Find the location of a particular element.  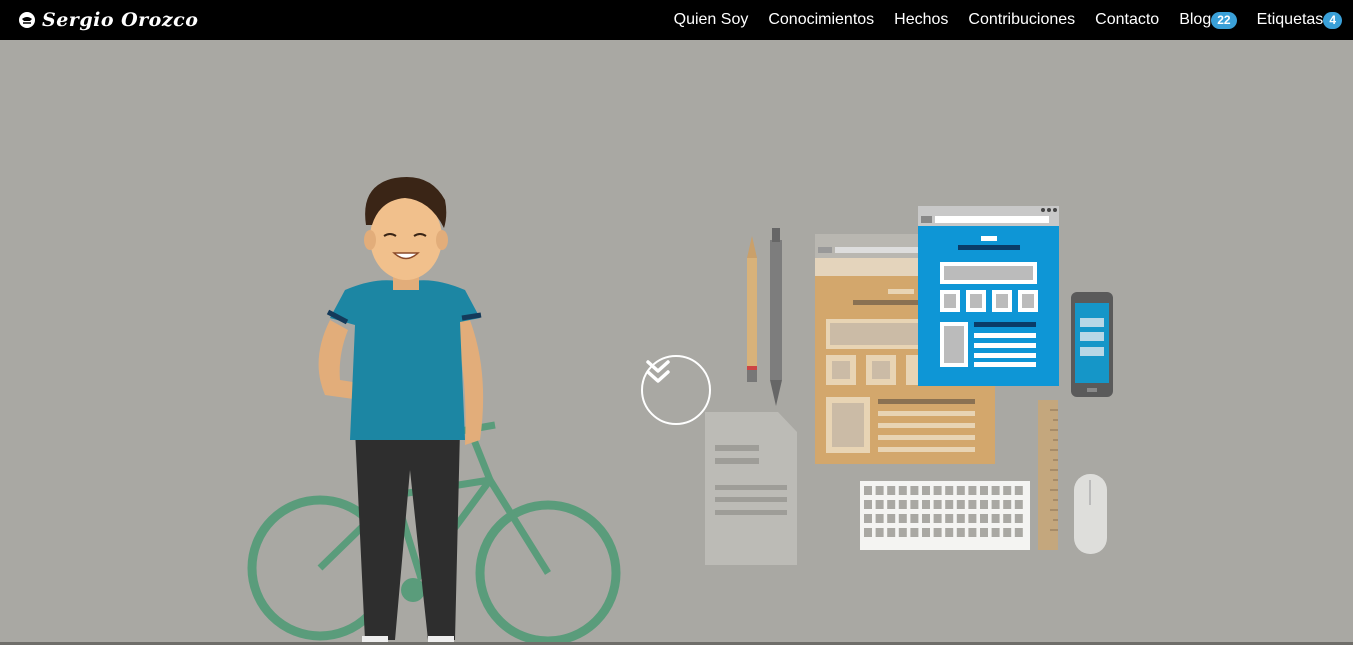

paper-sheet-illustration is located at coordinates (751, 488).